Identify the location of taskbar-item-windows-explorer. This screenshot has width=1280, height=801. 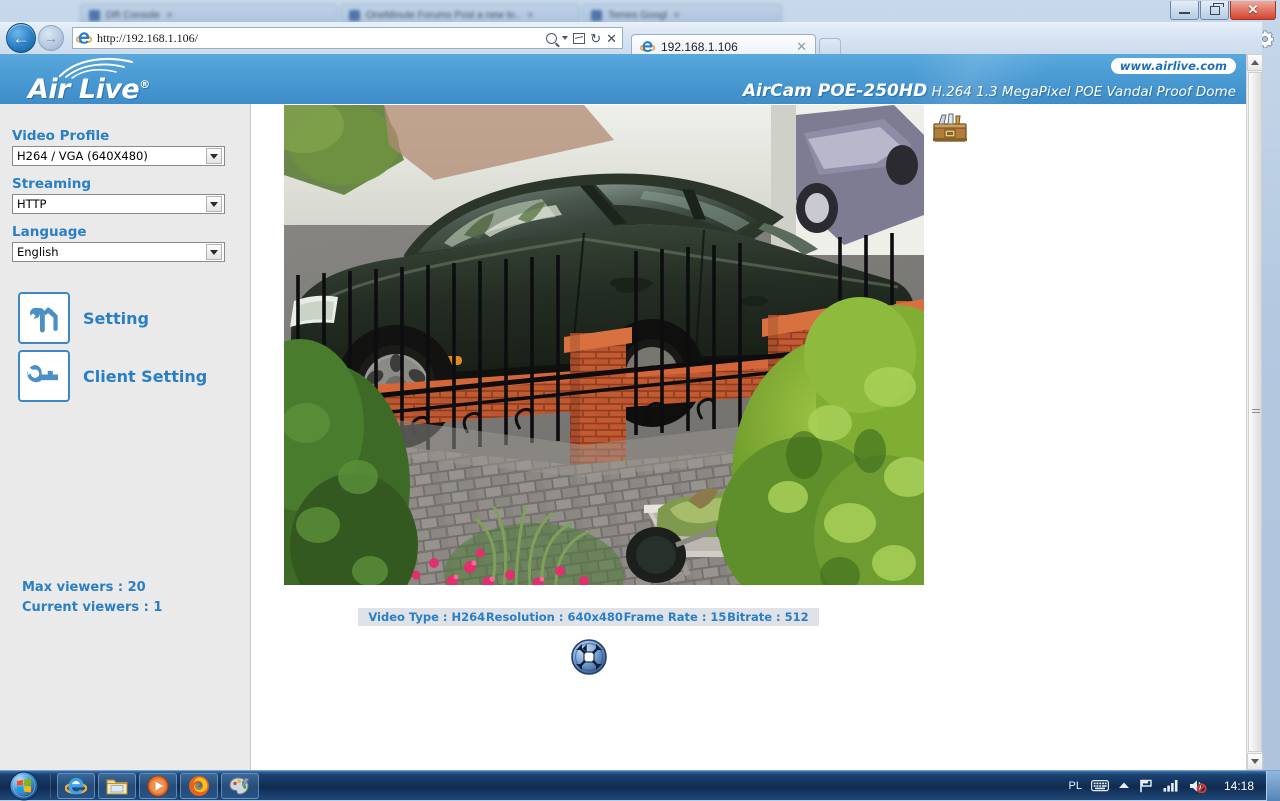
(117, 786).